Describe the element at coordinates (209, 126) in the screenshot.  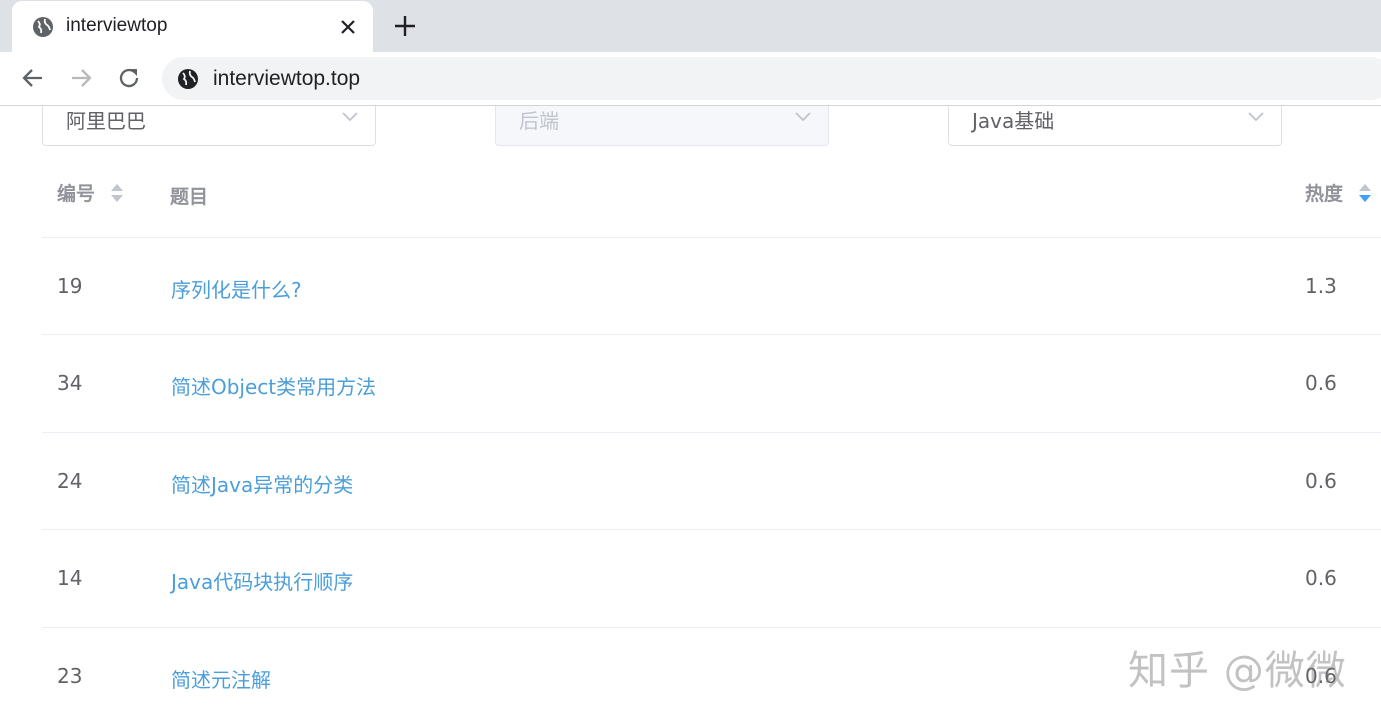
I see `company-select: 阿里巴巴` at that location.